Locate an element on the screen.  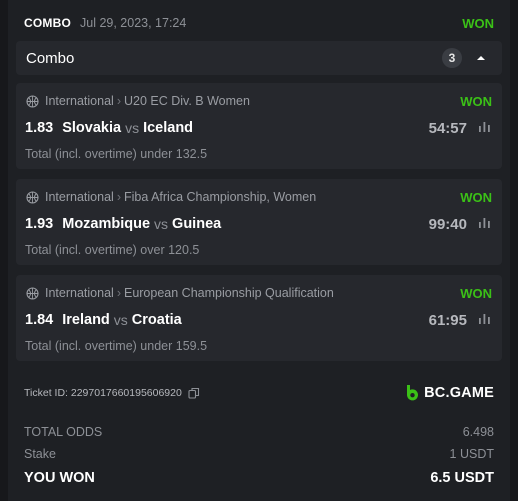
leg-odds: 1.83 is located at coordinates (39, 128).